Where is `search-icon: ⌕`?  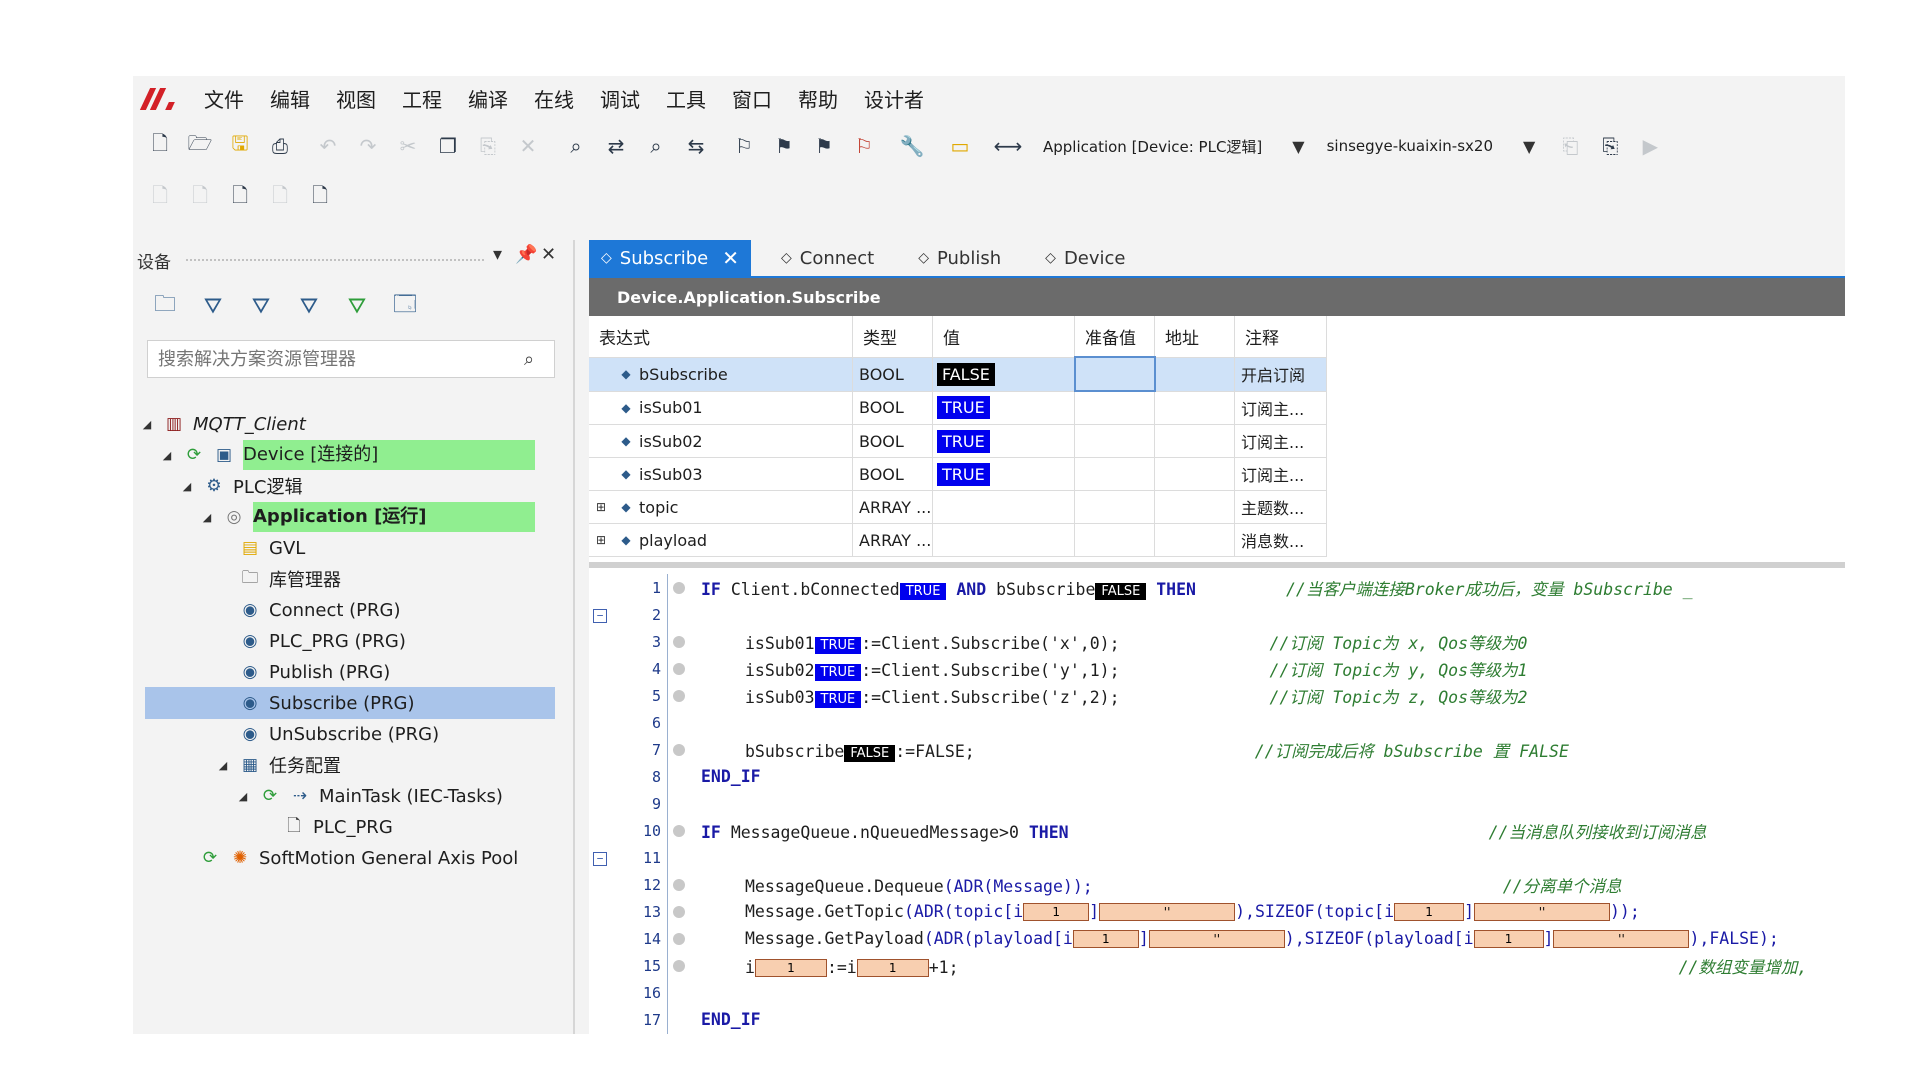
search-icon: ⌕ is located at coordinates (535, 359).